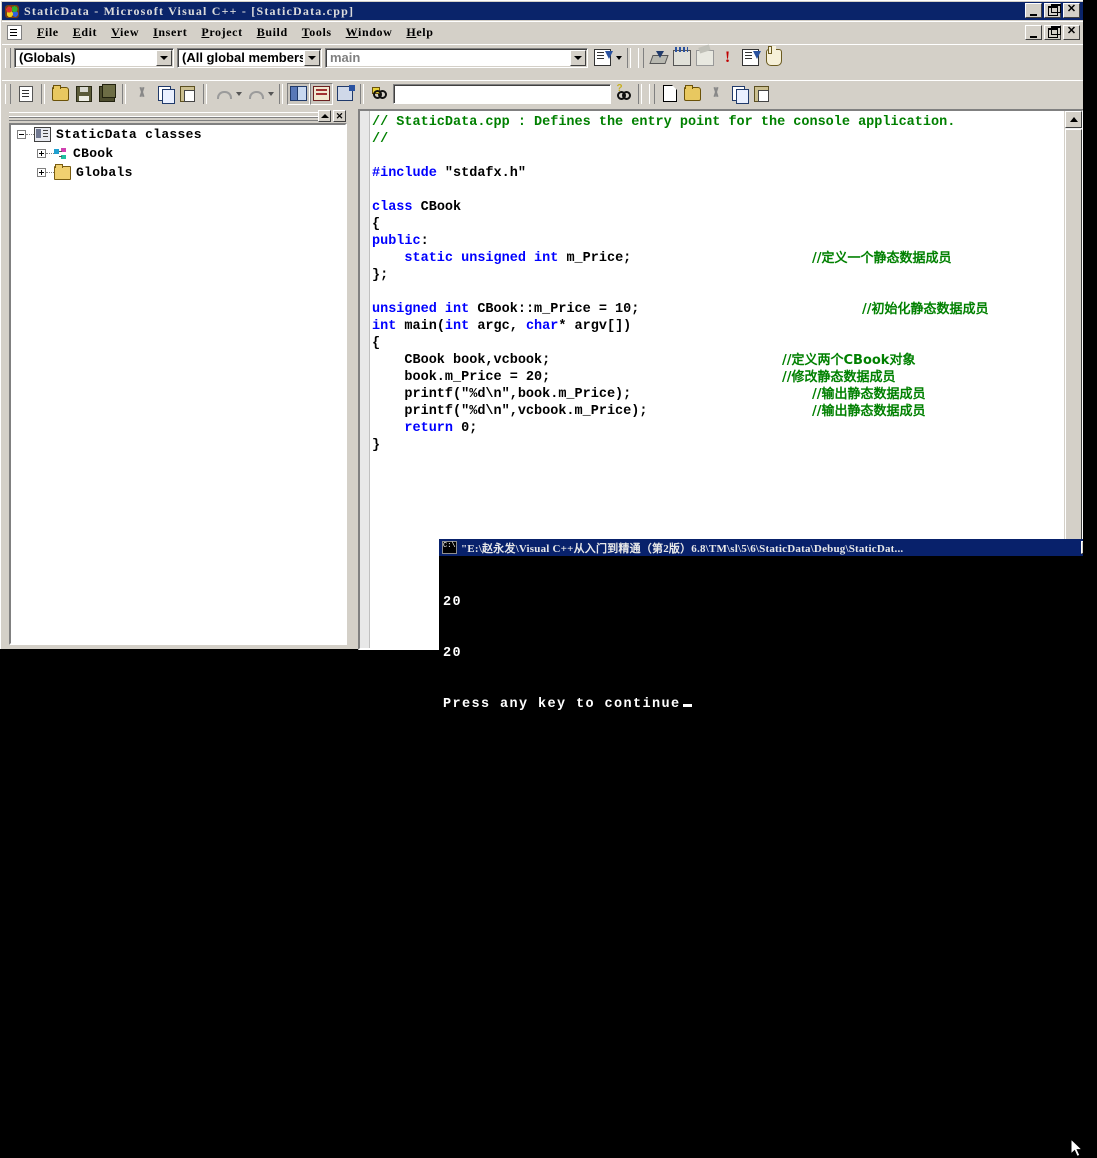 The image size is (1097, 1158). Describe the element at coordinates (93, 153) in the screenshot. I see `tree-node-label: CBook` at that location.